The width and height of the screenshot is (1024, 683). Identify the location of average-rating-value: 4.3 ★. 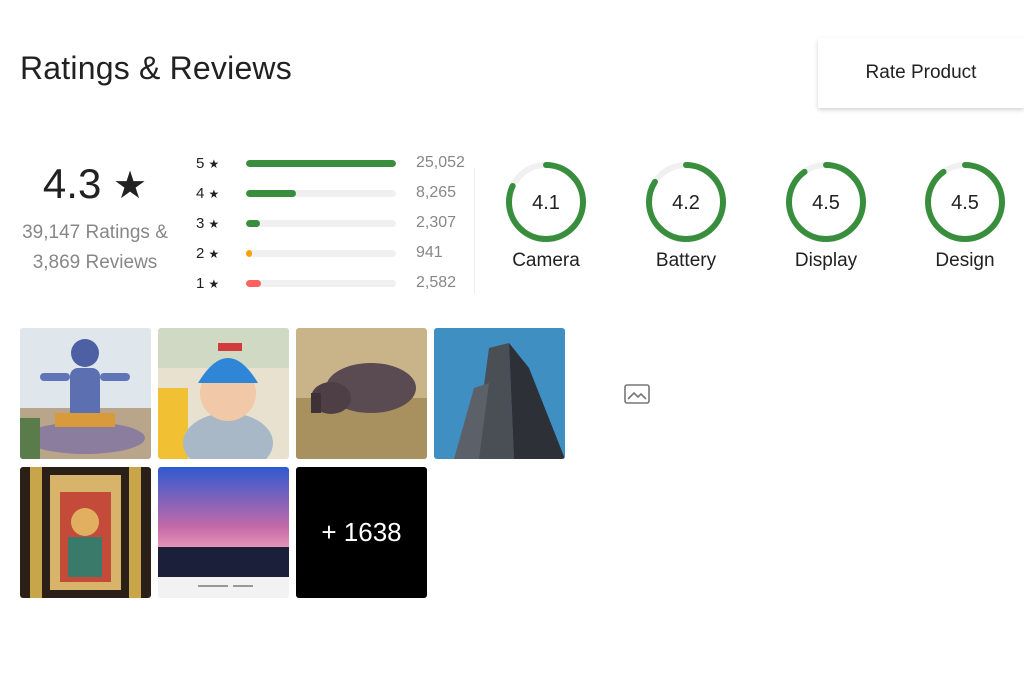
(95, 185).